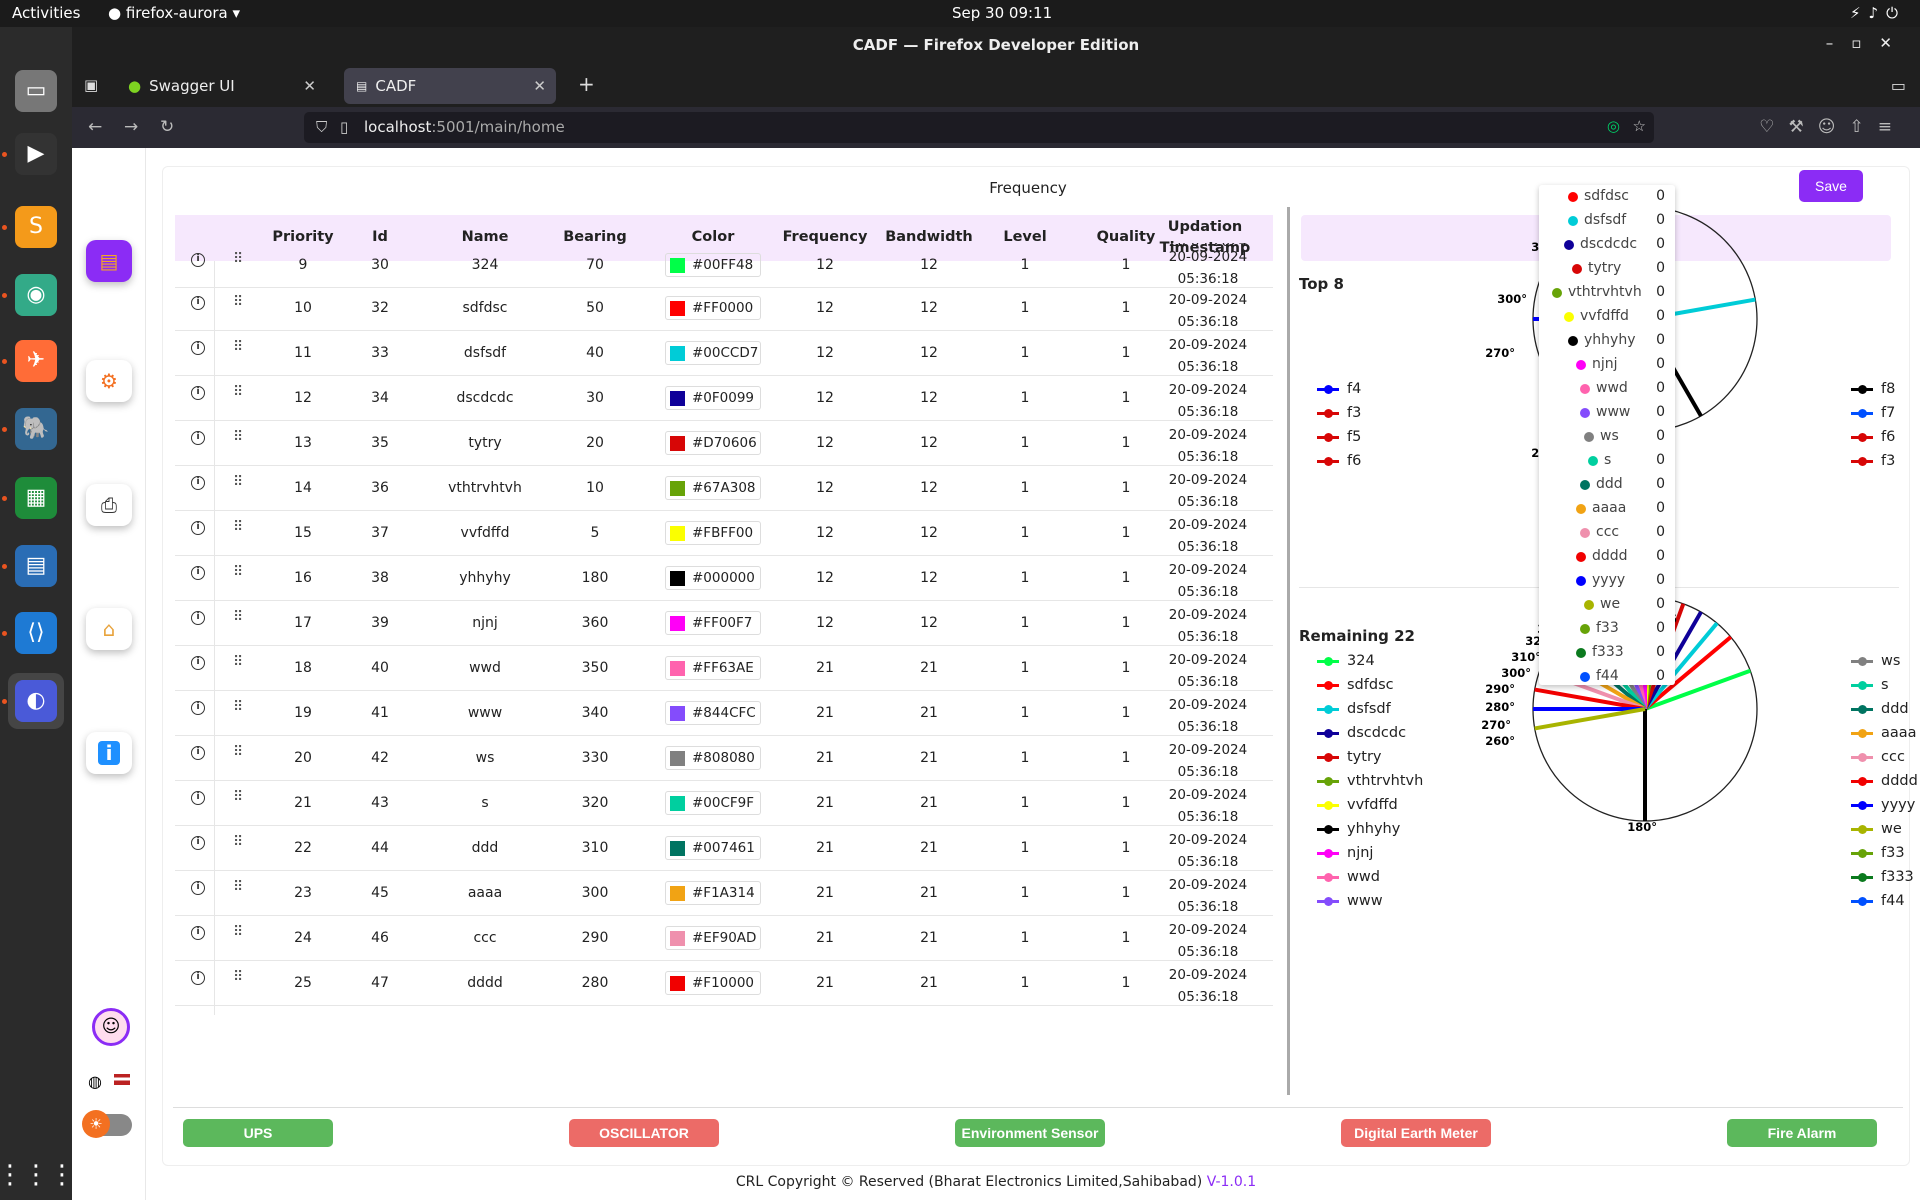 The height and width of the screenshot is (1203, 1920). What do you see at coordinates (1613, 126) in the screenshot?
I see `tracking-icon: ◎` at bounding box center [1613, 126].